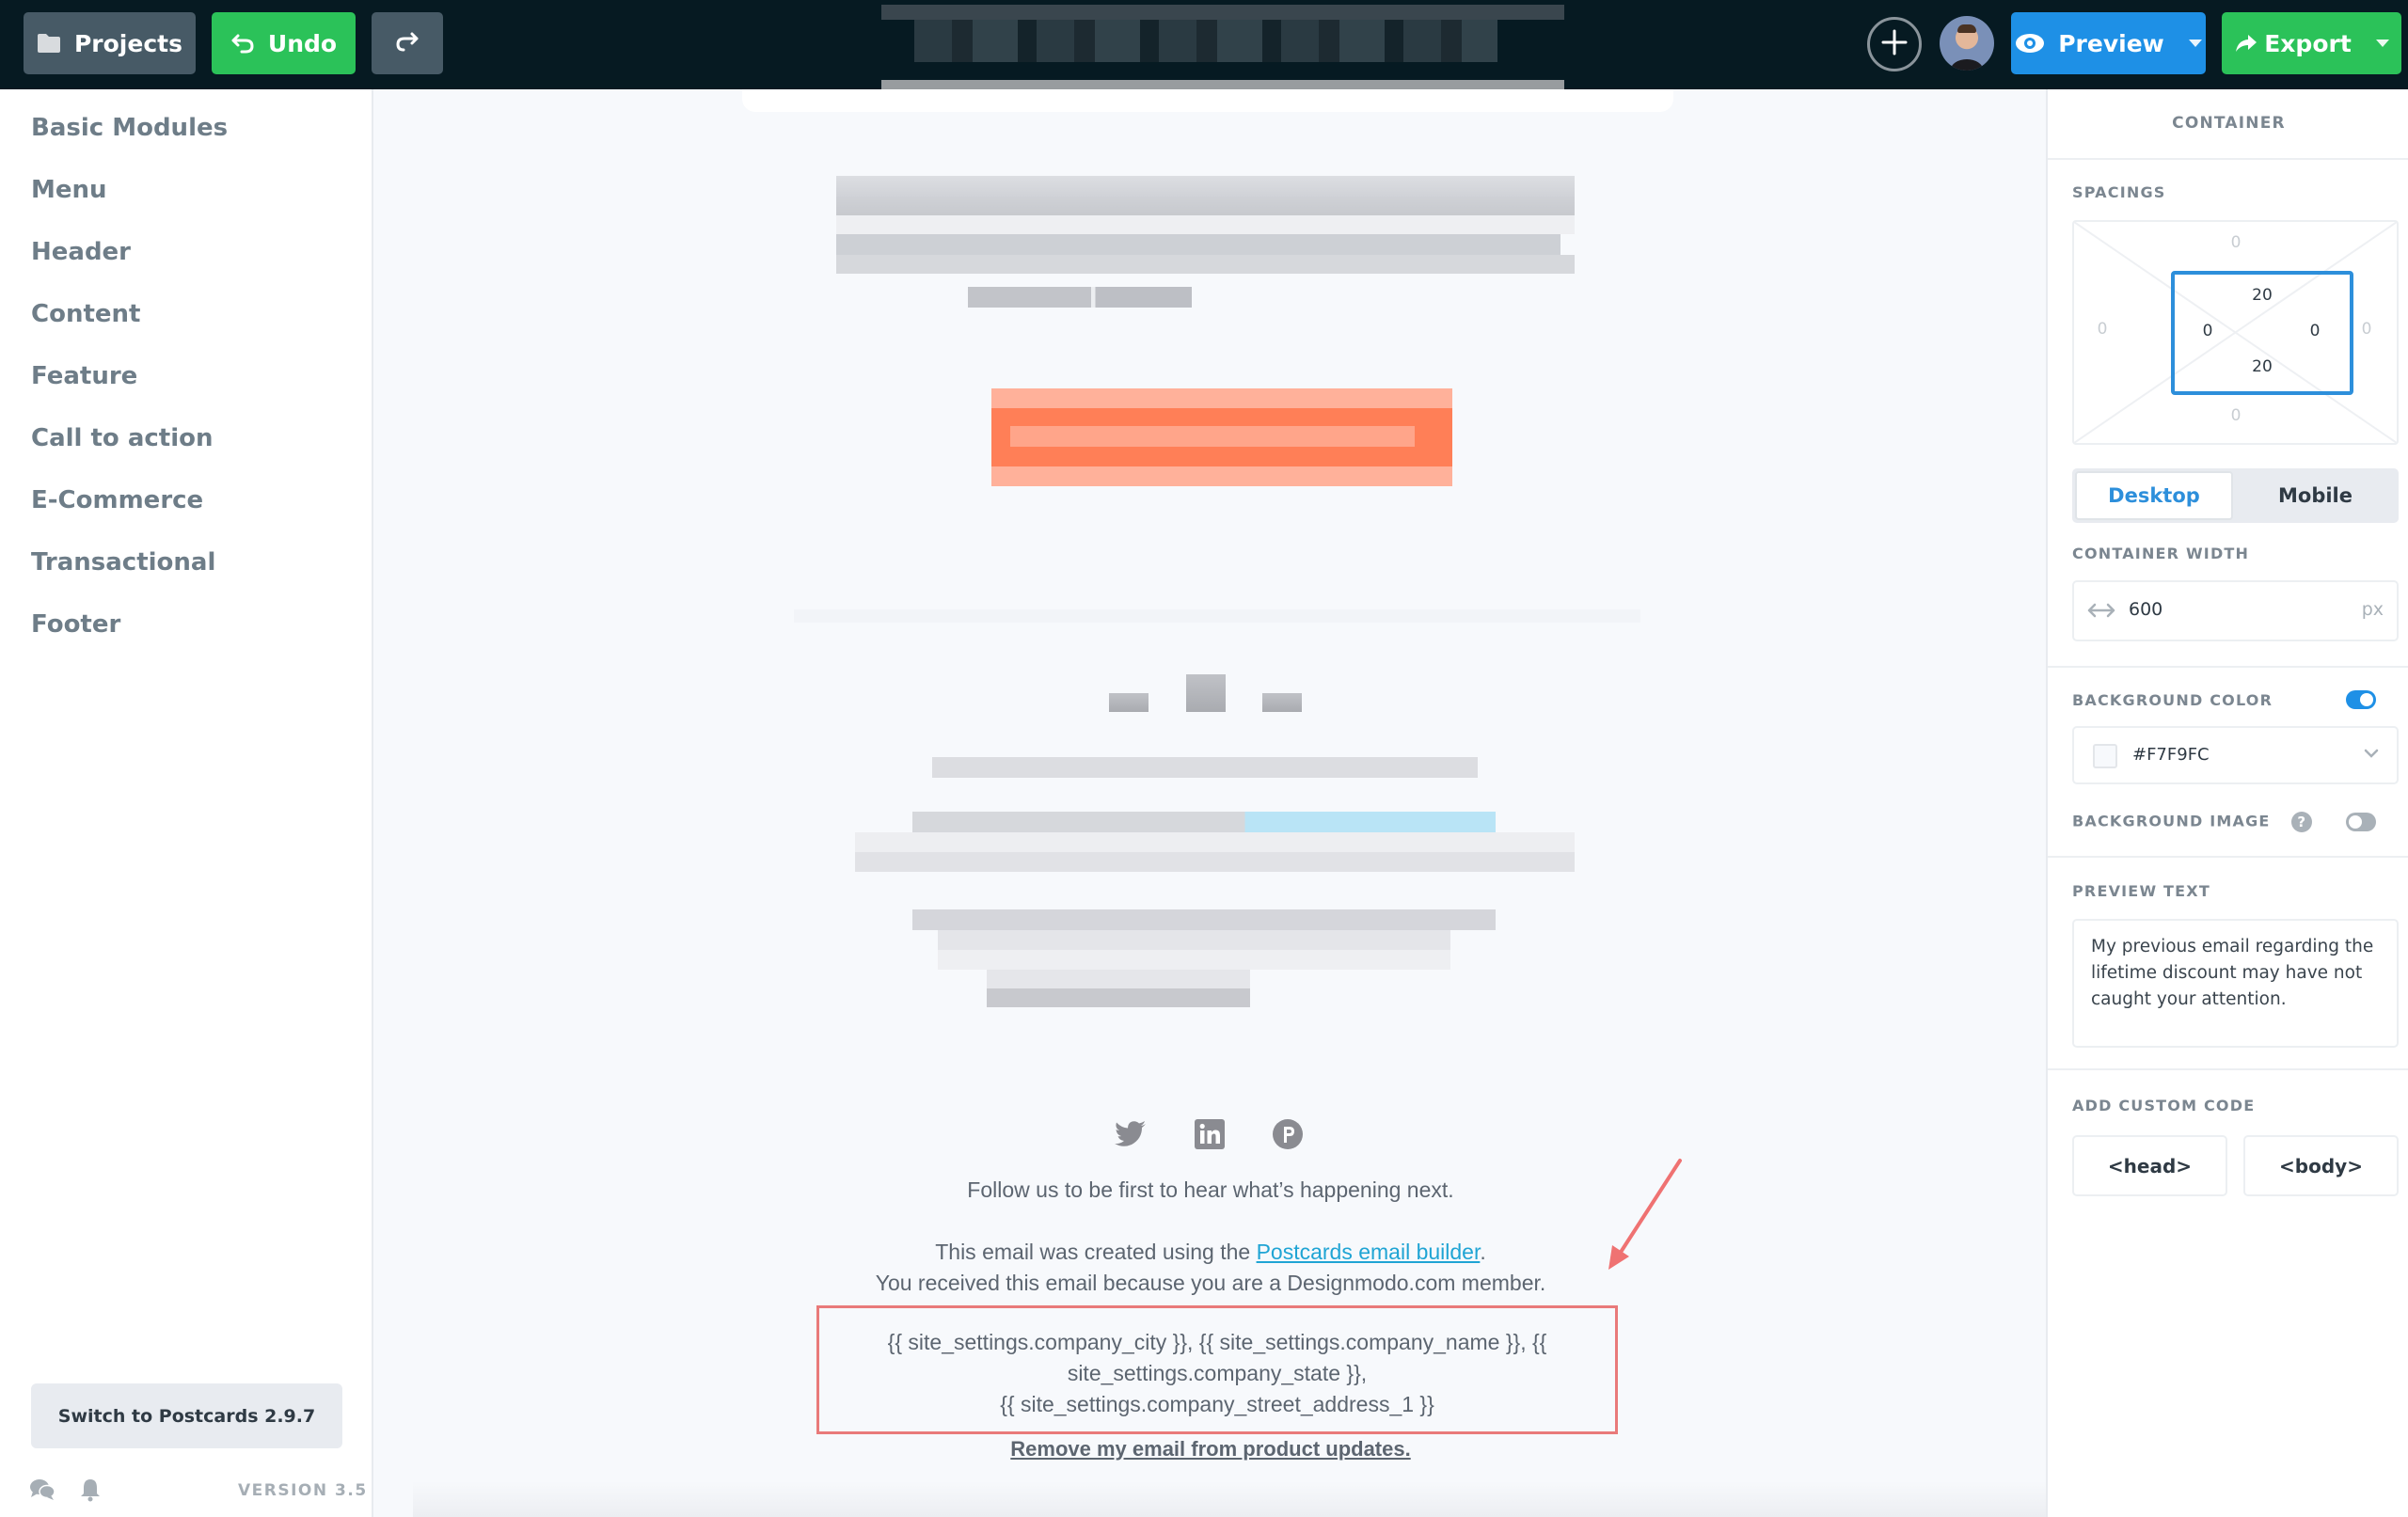 The image size is (2408, 1517). I want to click on postcards-link: Postcards email builder, so click(1369, 1252).